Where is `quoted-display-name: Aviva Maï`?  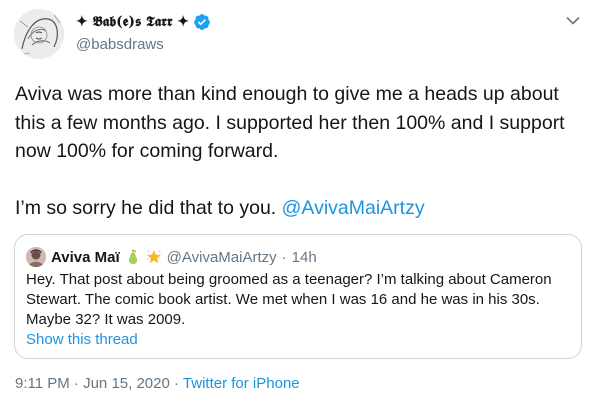 quoted-display-name: Aviva Maï is located at coordinates (85, 257).